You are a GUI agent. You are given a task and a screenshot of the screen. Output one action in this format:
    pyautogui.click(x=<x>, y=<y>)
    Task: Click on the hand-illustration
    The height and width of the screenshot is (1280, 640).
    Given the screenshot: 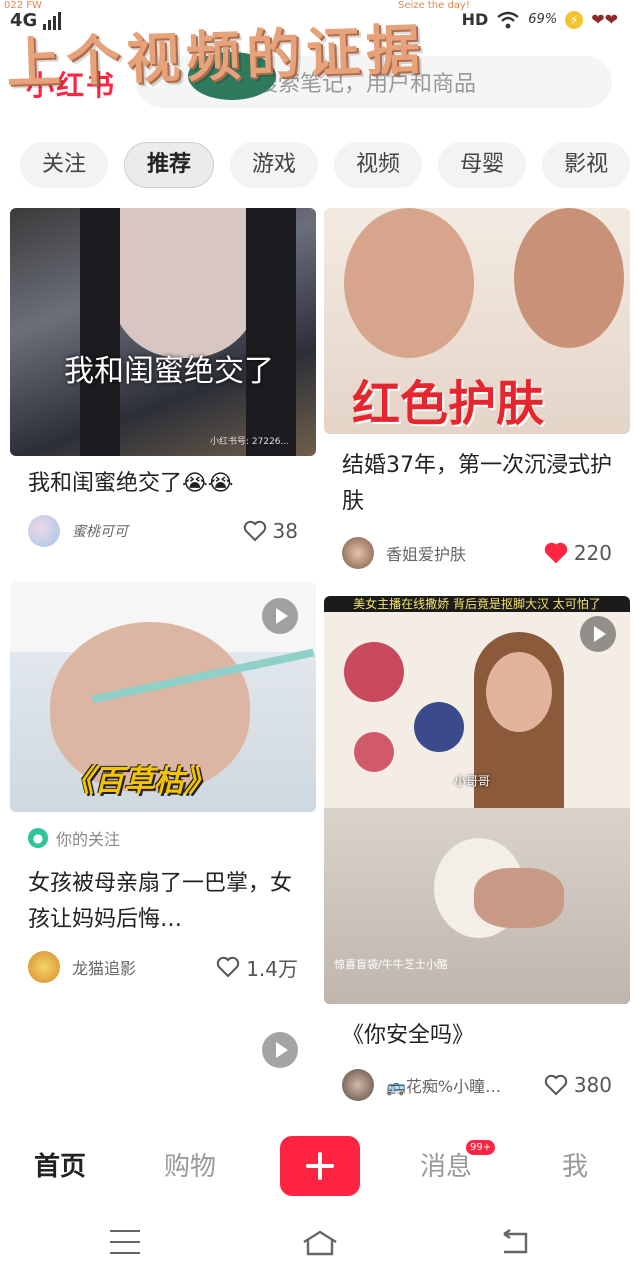 What is the action you would take?
    pyautogui.click(x=519, y=898)
    